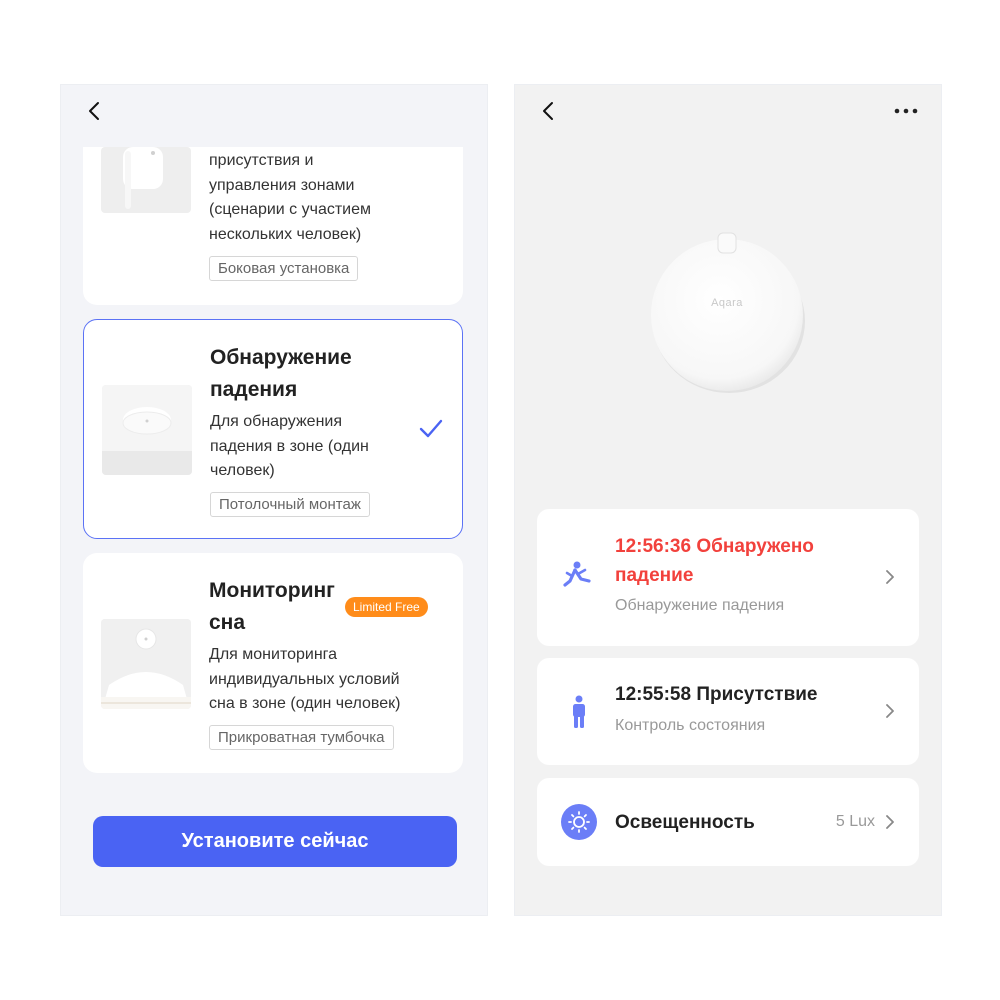 This screenshot has width=1000, height=1000. I want to click on more-icon, so click(906, 111).